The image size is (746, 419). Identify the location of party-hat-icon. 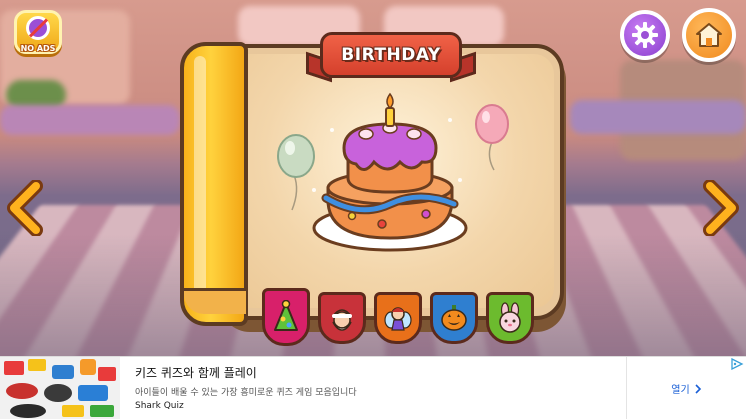
(286, 315).